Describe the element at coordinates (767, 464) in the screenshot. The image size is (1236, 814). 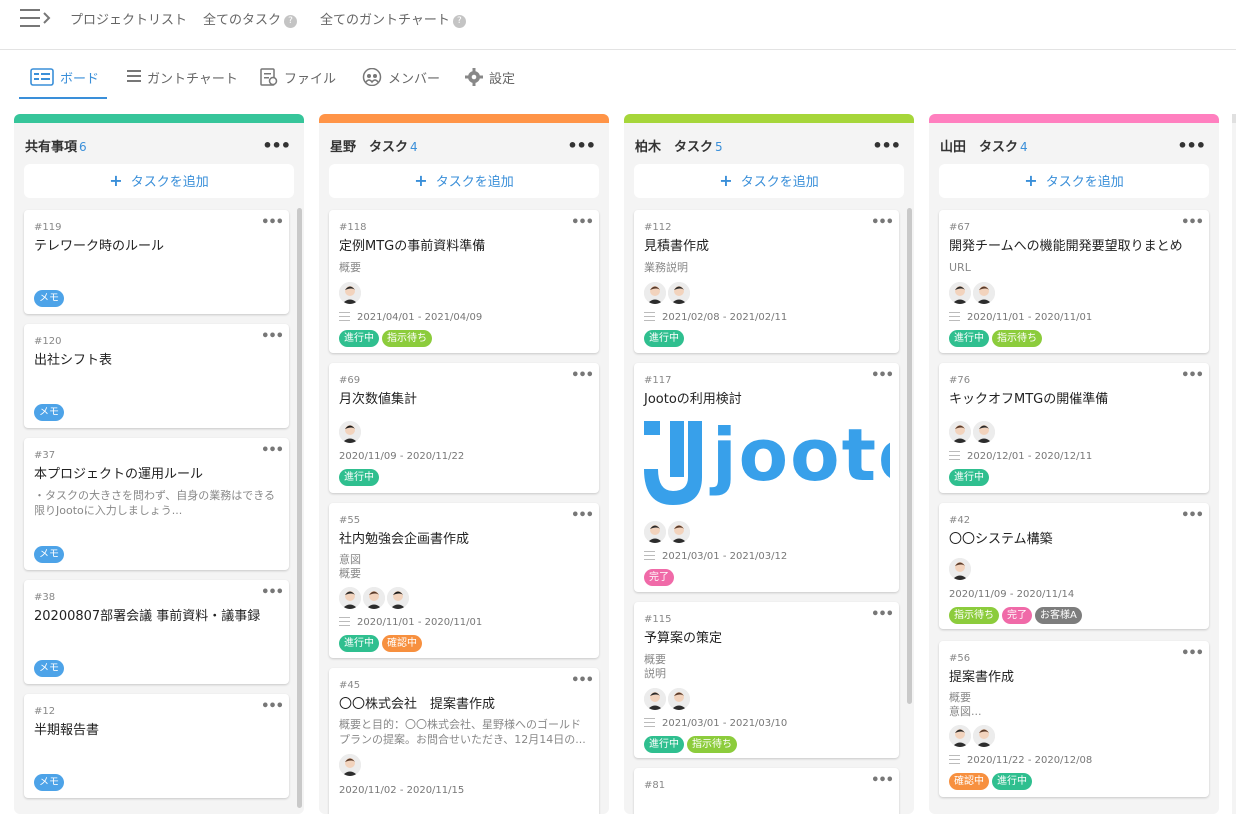
I see `attachment-thumbnail-jooto-logo: jooto` at that location.